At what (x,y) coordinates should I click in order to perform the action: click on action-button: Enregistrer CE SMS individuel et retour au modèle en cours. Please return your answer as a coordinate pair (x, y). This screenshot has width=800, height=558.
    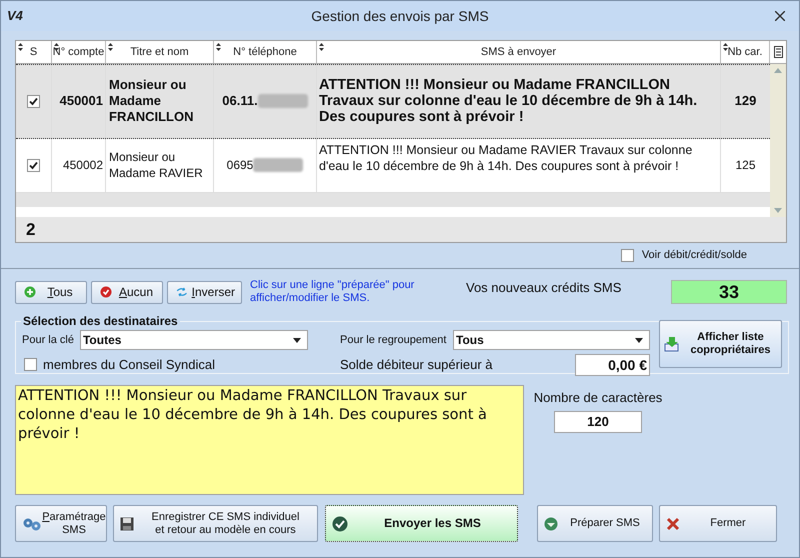
    Looking at the image, I should click on (215, 523).